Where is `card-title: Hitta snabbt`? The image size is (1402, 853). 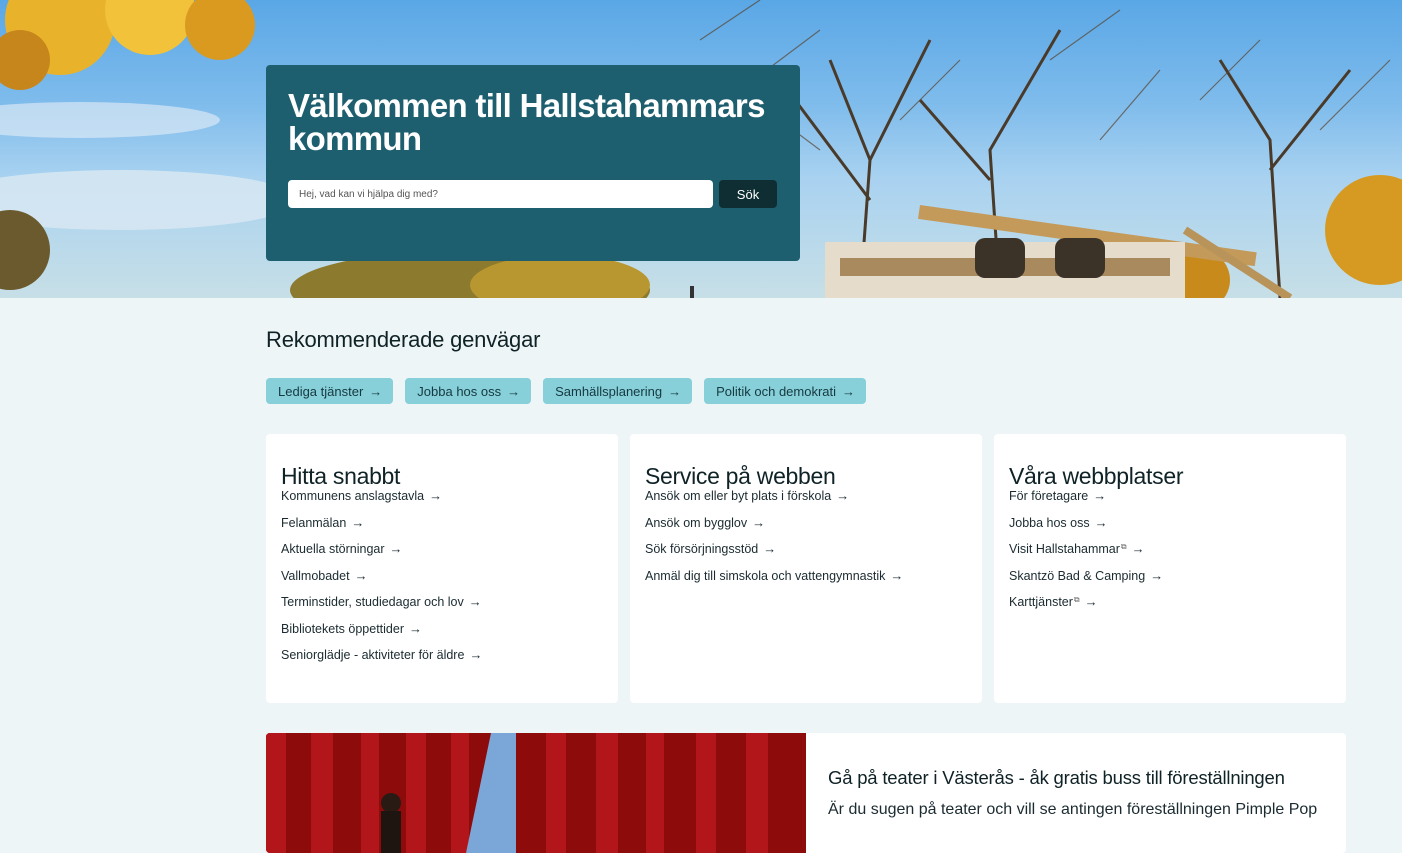 card-title: Hitta snabbt is located at coordinates (341, 476).